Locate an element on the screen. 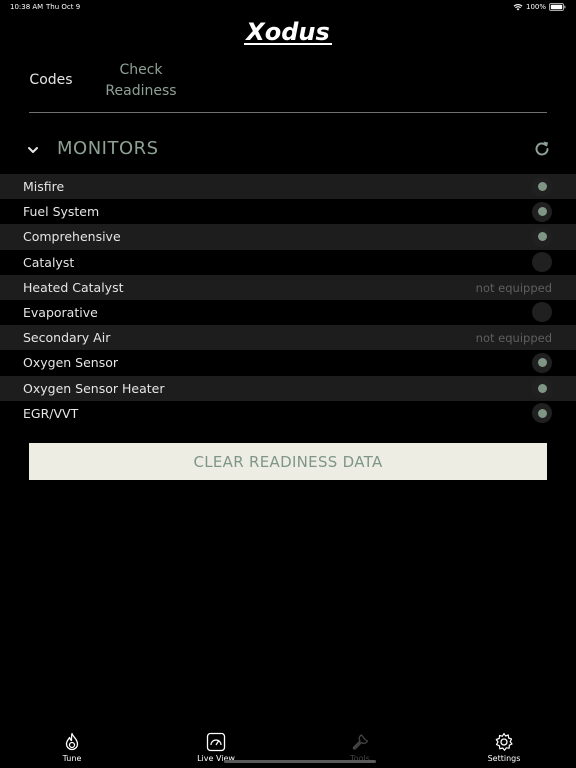 This screenshot has width=576, height=768. list-item: Secondary Air not equipped is located at coordinates (288, 338).